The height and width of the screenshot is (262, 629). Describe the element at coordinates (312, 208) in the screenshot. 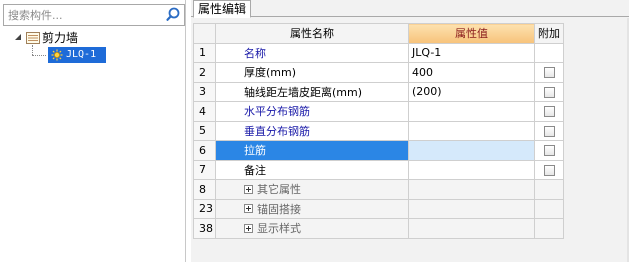

I see `group-name: 锚固搭接` at that location.